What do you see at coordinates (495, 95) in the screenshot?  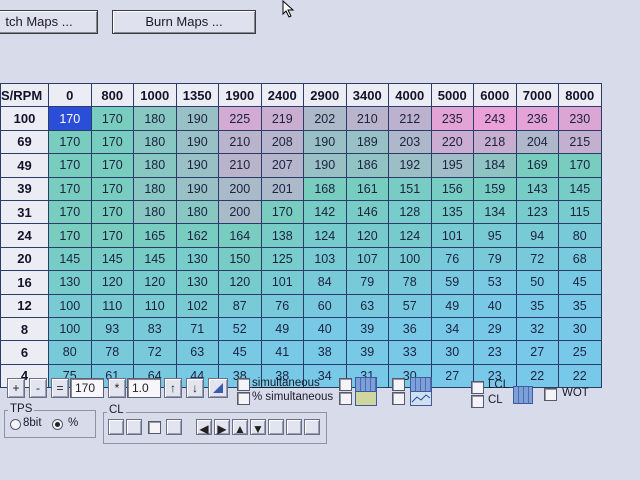 I see `rpm-header-6000: 6000` at bounding box center [495, 95].